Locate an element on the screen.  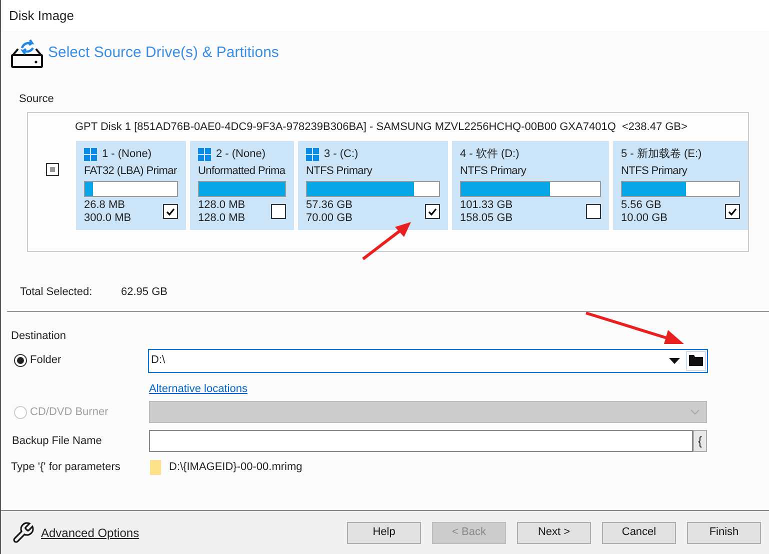
partition-title: 3 - (C:) is located at coordinates (341, 154).